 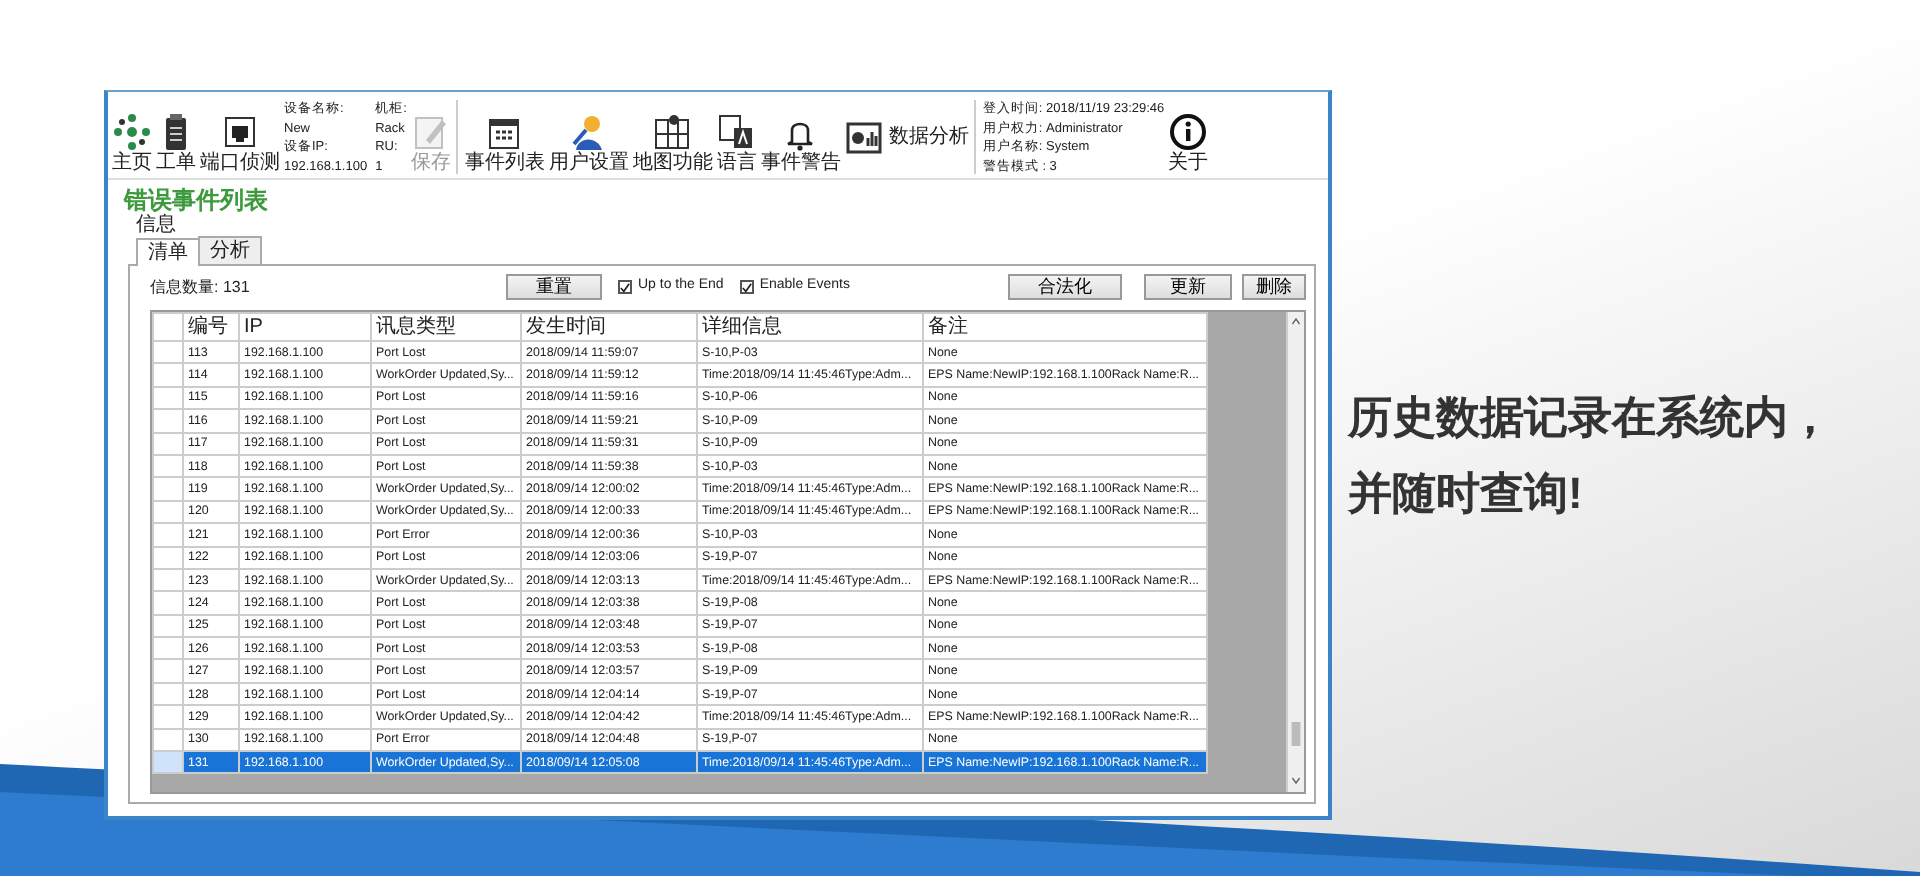 I want to click on toolbar-button: 语言, so click(x=736, y=137).